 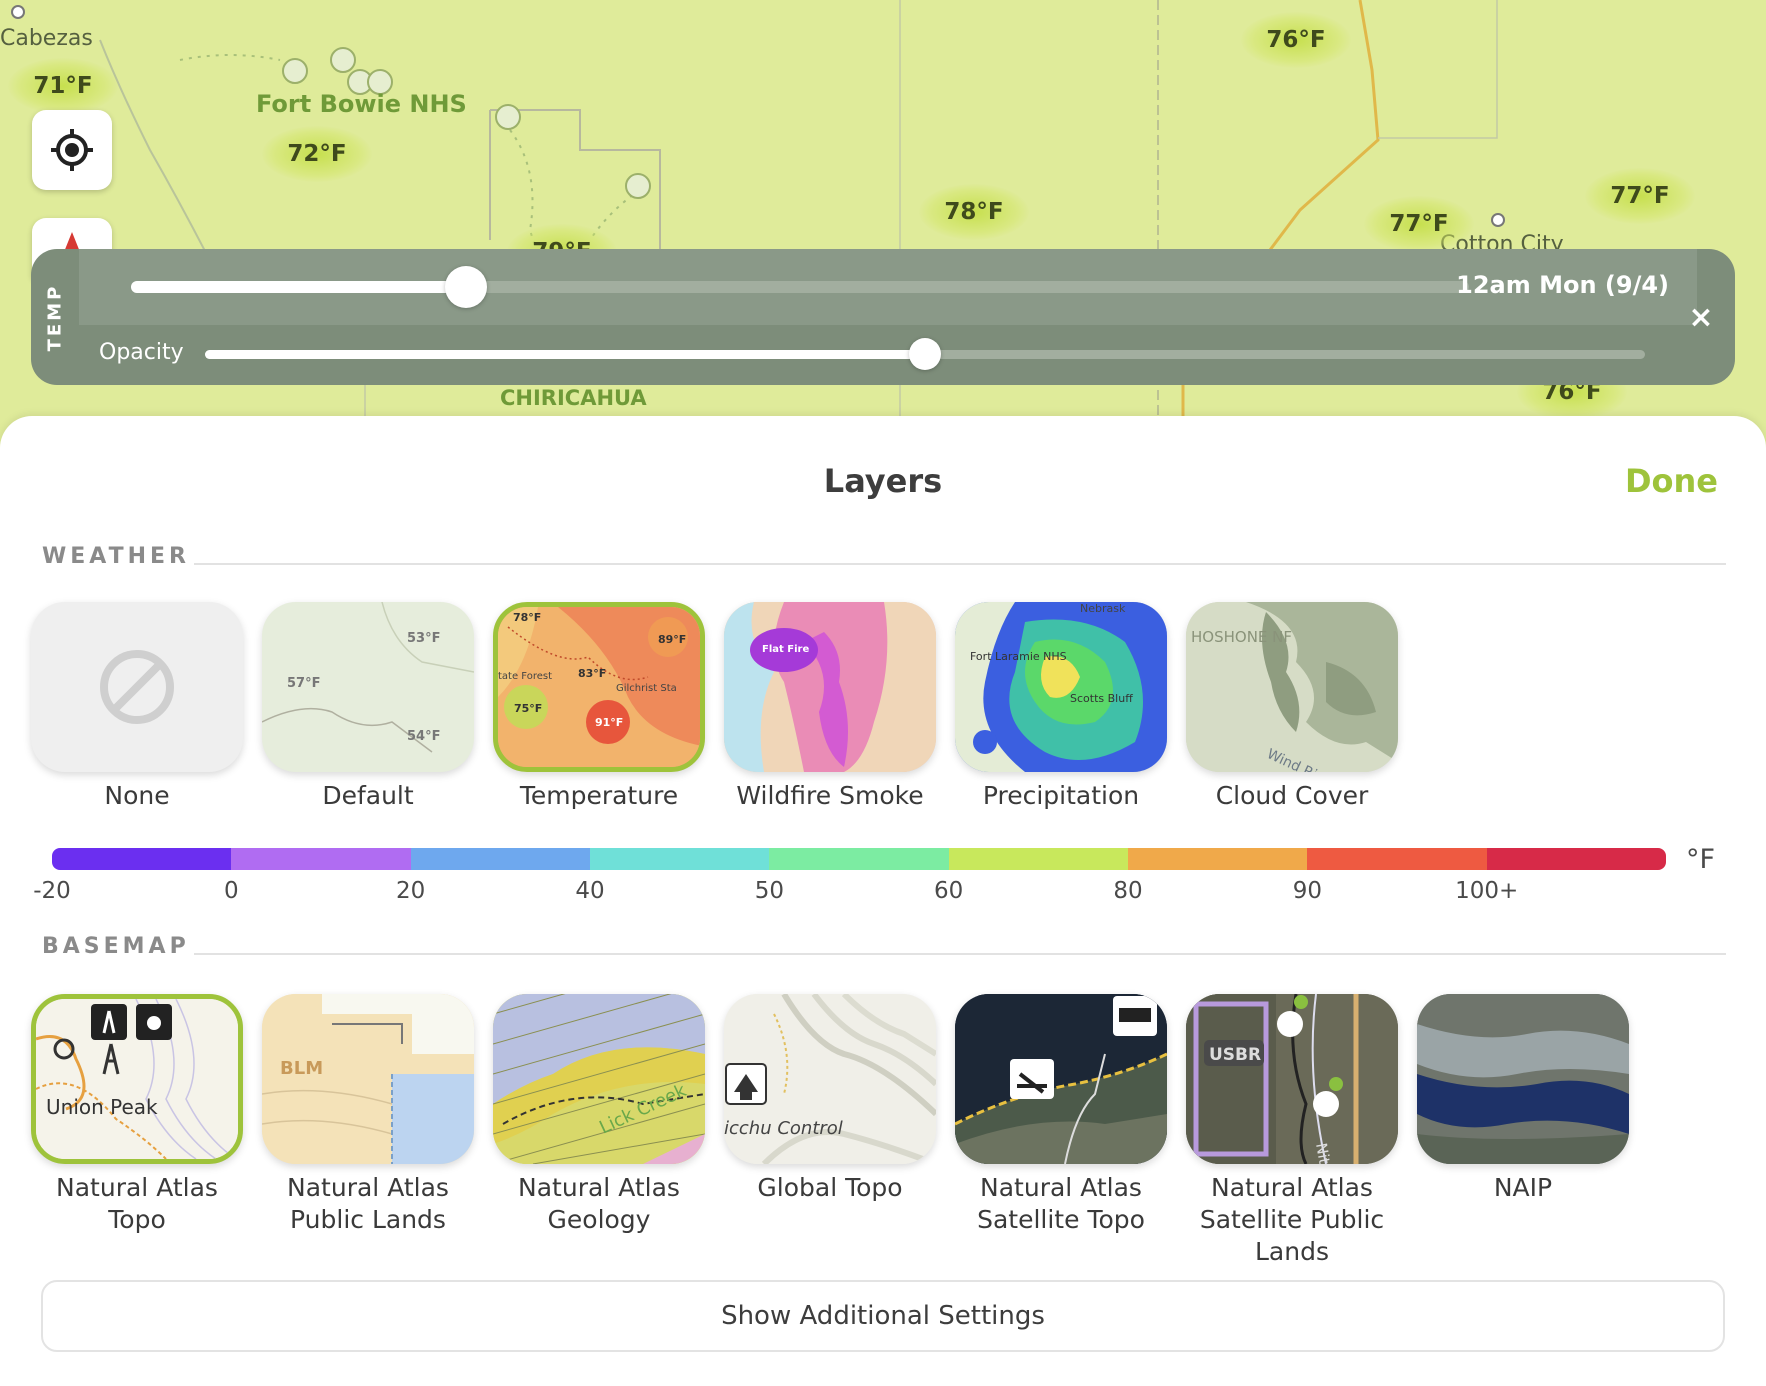 I want to click on locate-button, so click(x=72, y=150).